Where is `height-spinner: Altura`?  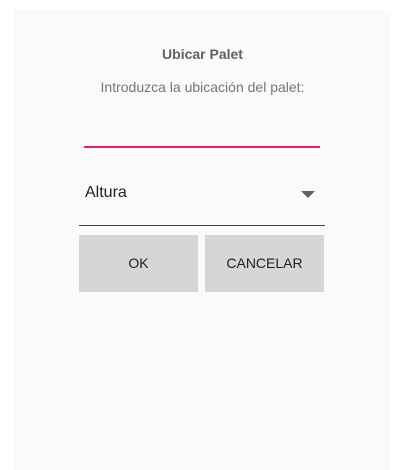
height-spinner: Altura is located at coordinates (202, 195).